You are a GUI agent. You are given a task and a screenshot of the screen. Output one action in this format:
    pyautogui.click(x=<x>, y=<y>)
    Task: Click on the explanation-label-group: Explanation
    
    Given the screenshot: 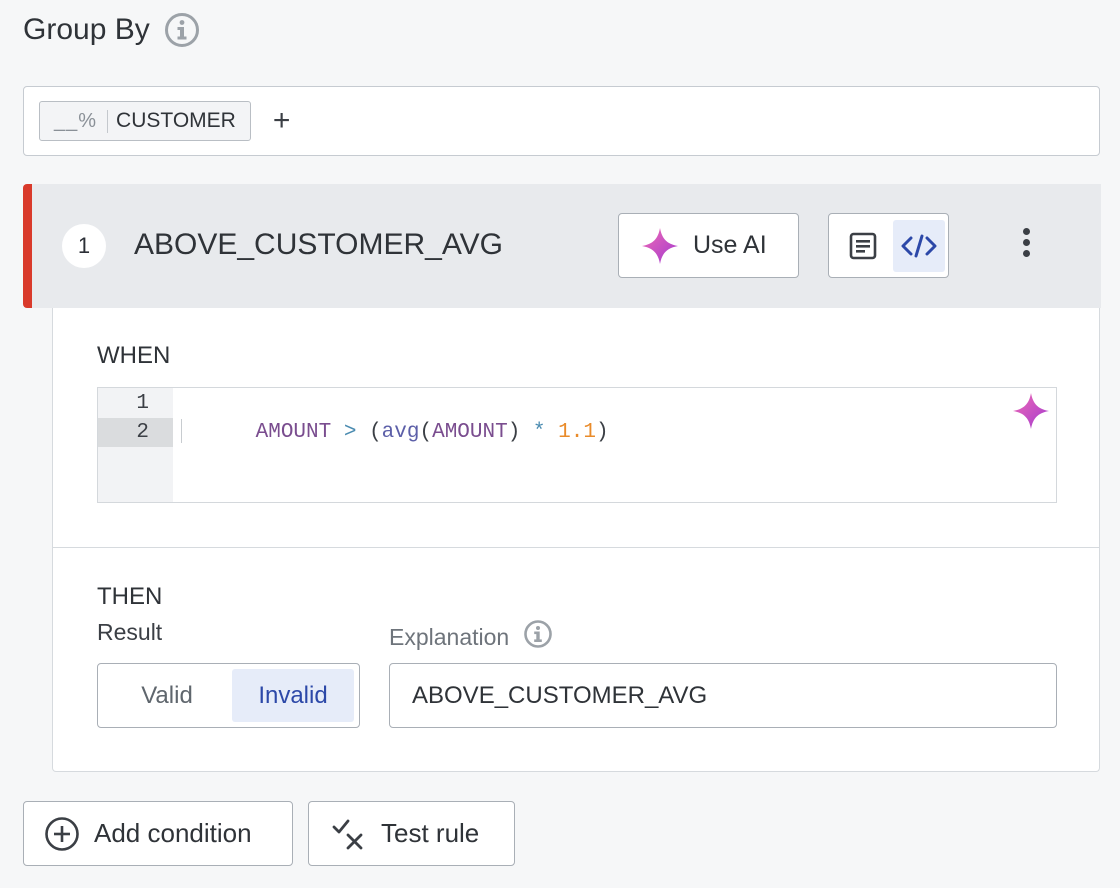 What is the action you would take?
    pyautogui.click(x=471, y=637)
    